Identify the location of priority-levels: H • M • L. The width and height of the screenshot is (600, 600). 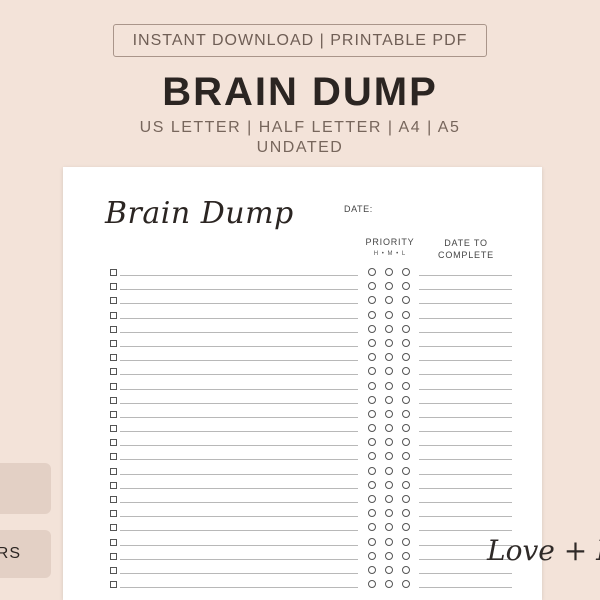
(390, 254).